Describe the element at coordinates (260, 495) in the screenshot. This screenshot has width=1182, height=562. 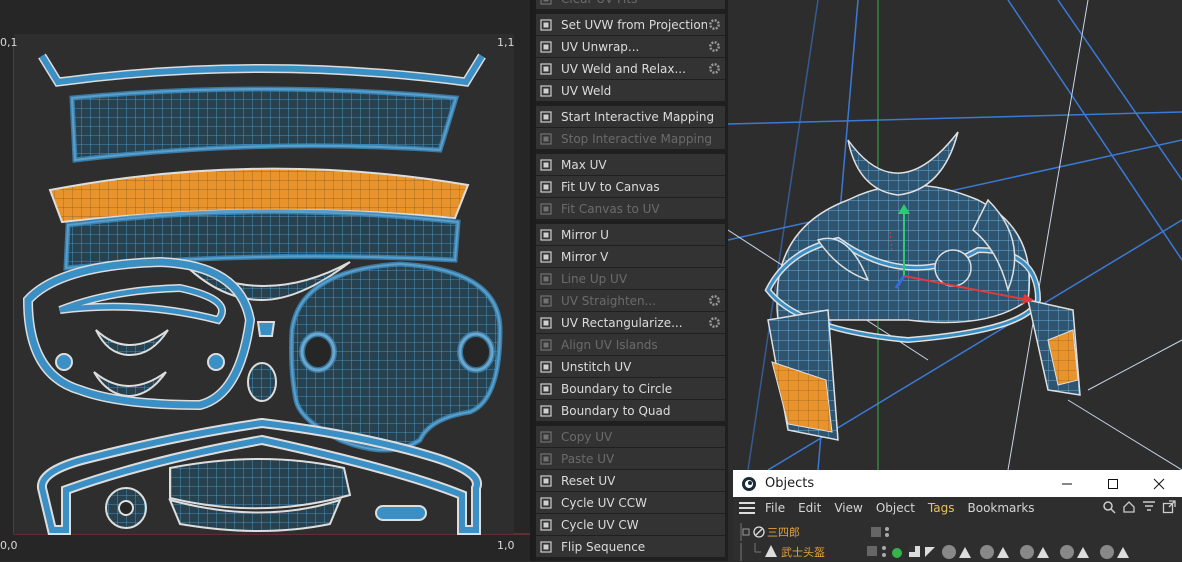
I see `uv-island-bottom-panel` at that location.